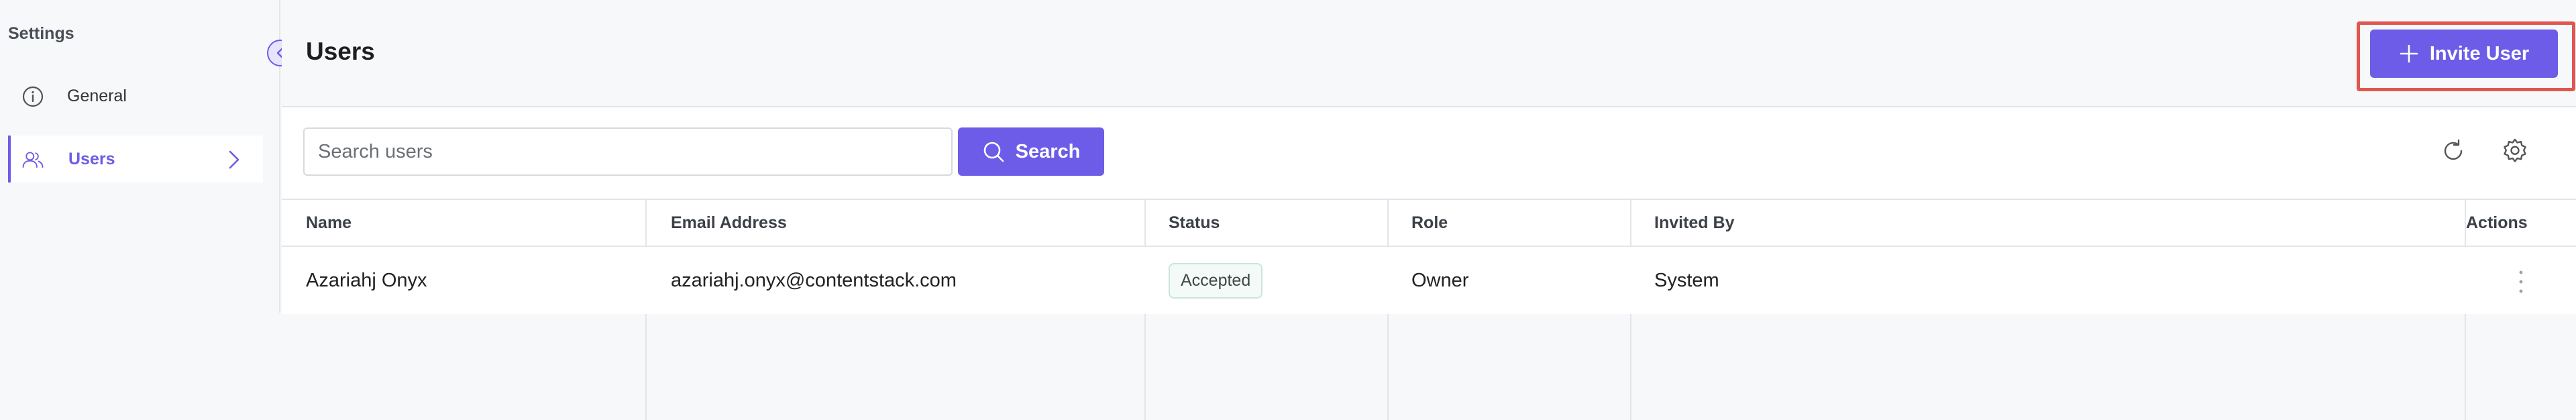 The image size is (2576, 420). Describe the element at coordinates (329, 223) in the screenshot. I see `column-header-name: Name` at that location.